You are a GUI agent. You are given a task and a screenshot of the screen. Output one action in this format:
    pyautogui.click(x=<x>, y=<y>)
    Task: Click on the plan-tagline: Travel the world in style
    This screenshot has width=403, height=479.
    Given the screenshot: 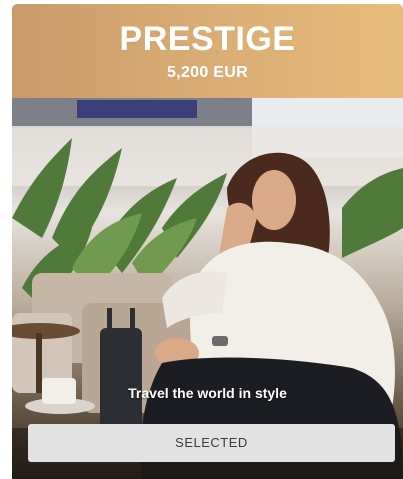 What is the action you would take?
    pyautogui.click(x=207, y=393)
    